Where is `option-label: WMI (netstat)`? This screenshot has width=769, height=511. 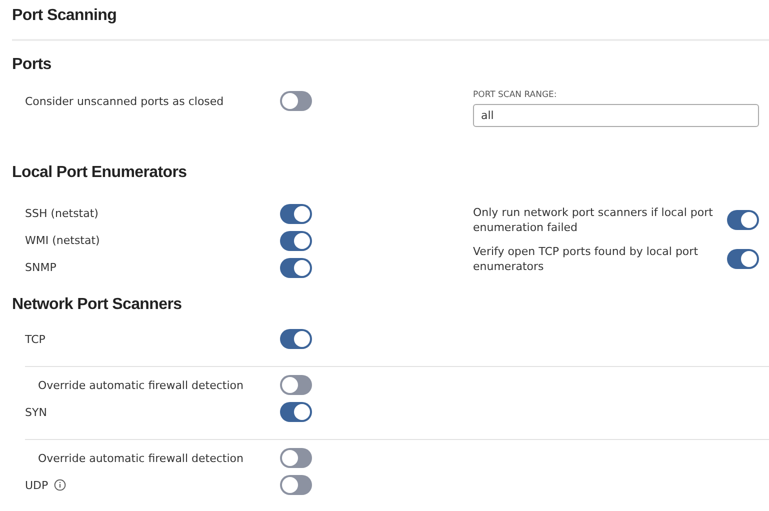 option-label: WMI (netstat) is located at coordinates (62, 240).